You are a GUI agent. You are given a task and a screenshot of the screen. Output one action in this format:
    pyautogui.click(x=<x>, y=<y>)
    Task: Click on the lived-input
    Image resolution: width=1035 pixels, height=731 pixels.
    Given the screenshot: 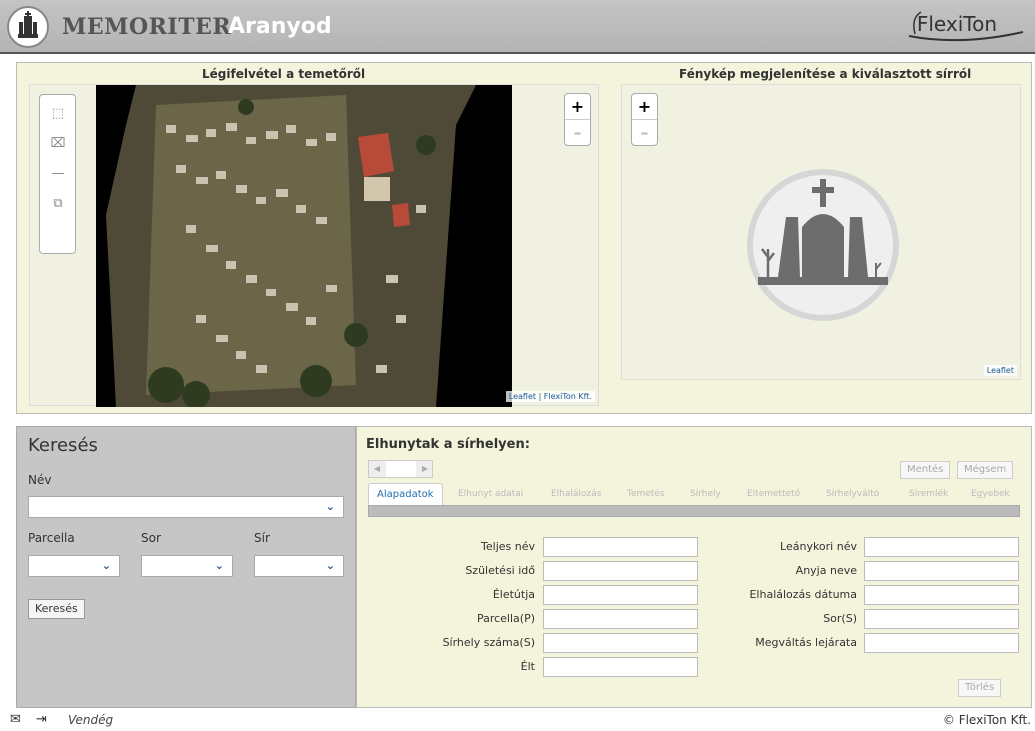 What is the action you would take?
    pyautogui.click(x=620, y=667)
    